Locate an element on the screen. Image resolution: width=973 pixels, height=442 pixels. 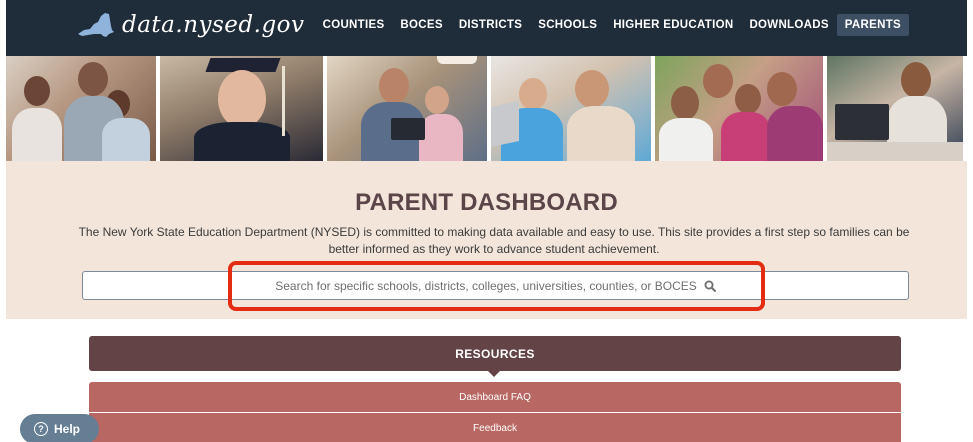
nav-item-downloads: DOWNLOADS is located at coordinates (788, 25).